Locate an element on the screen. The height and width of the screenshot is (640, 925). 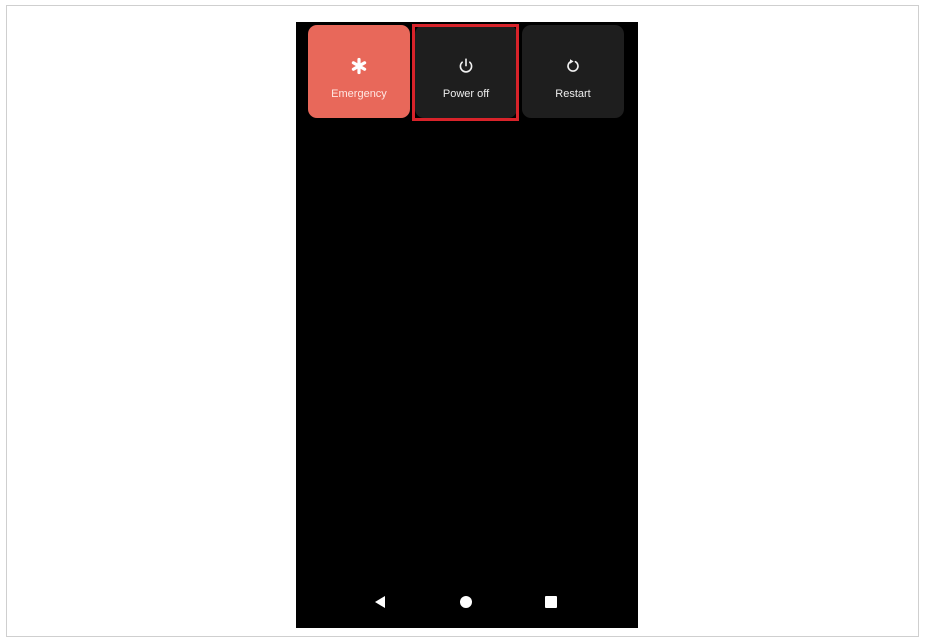
restart-label: Restart is located at coordinates (573, 94).